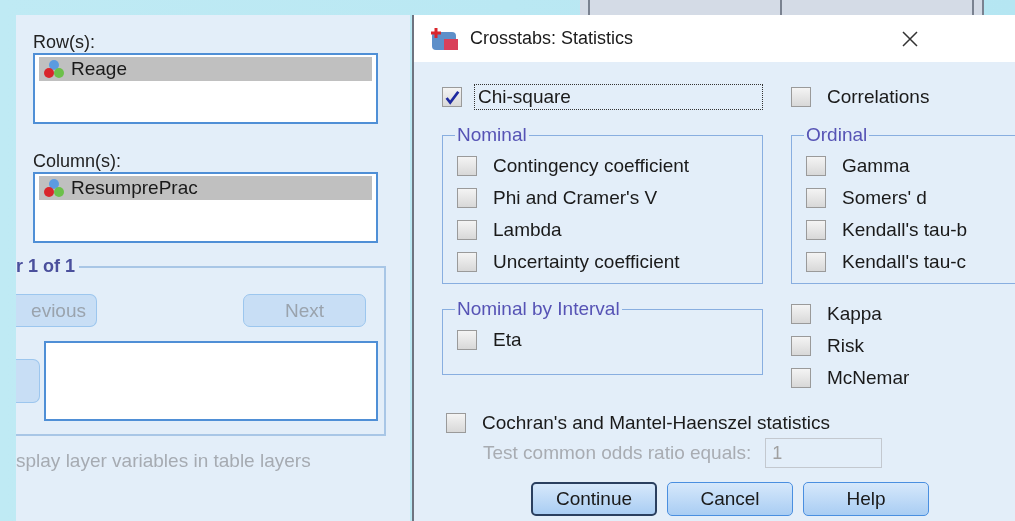 This screenshot has width=1015, height=521. Describe the element at coordinates (854, 314) in the screenshot. I see `checkbox-label: Kappa` at that location.